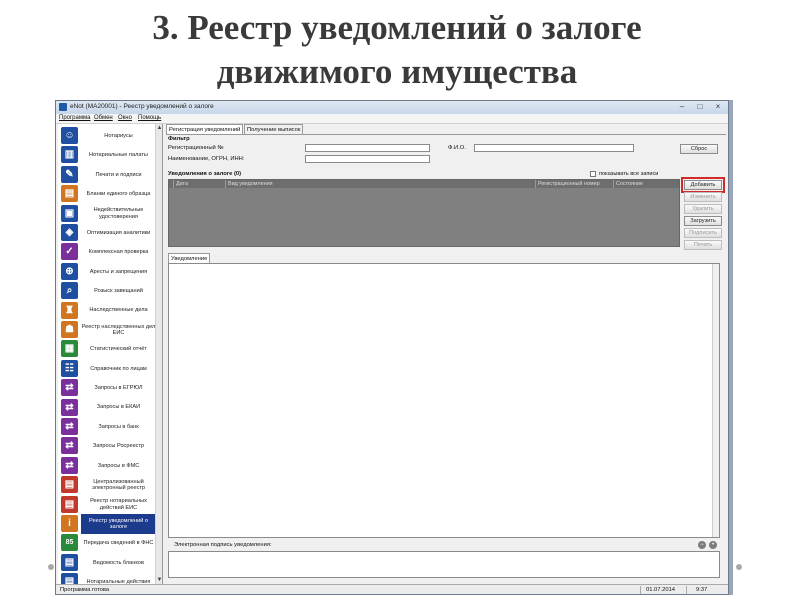 The width and height of the screenshot is (794, 595). What do you see at coordinates (118, 581) in the screenshot?
I see `sidebar-item-label: Нотариальные действия` at bounding box center [118, 581].